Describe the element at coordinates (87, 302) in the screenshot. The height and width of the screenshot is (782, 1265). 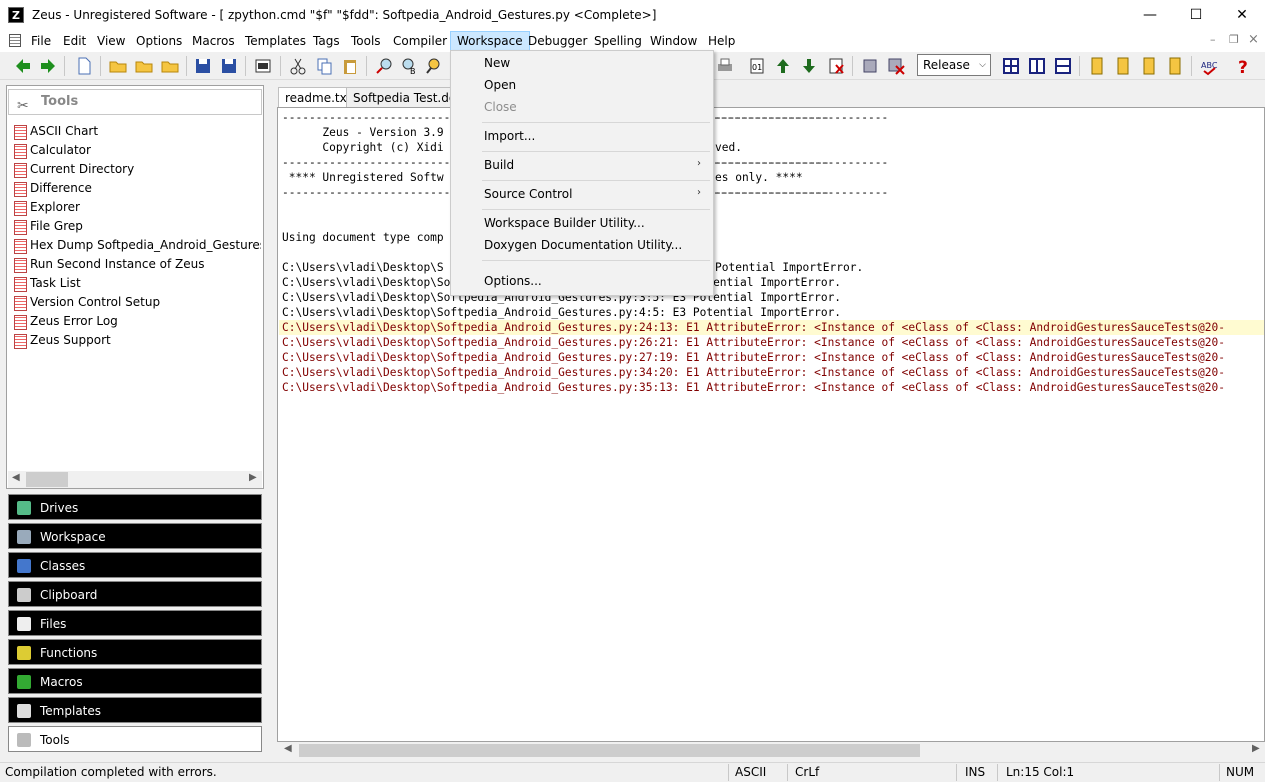
I see `tool-item-version-control-setup: Version Control Setup` at that location.